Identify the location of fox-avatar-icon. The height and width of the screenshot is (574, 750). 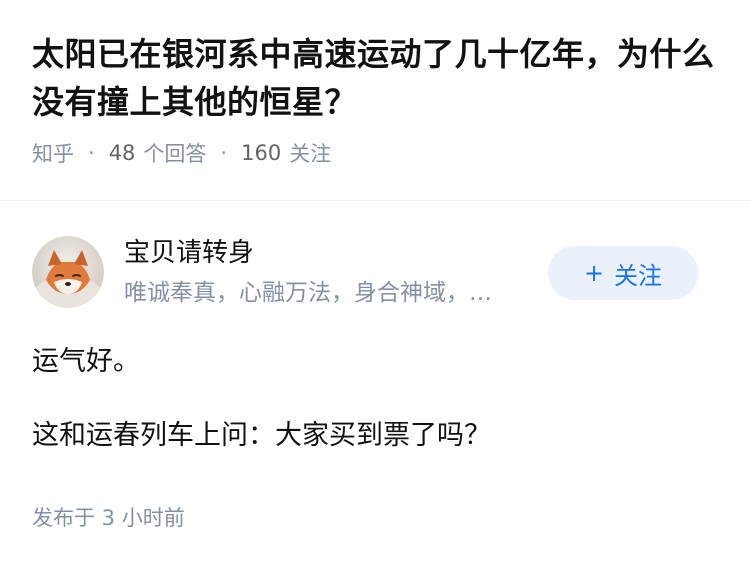
(68, 272).